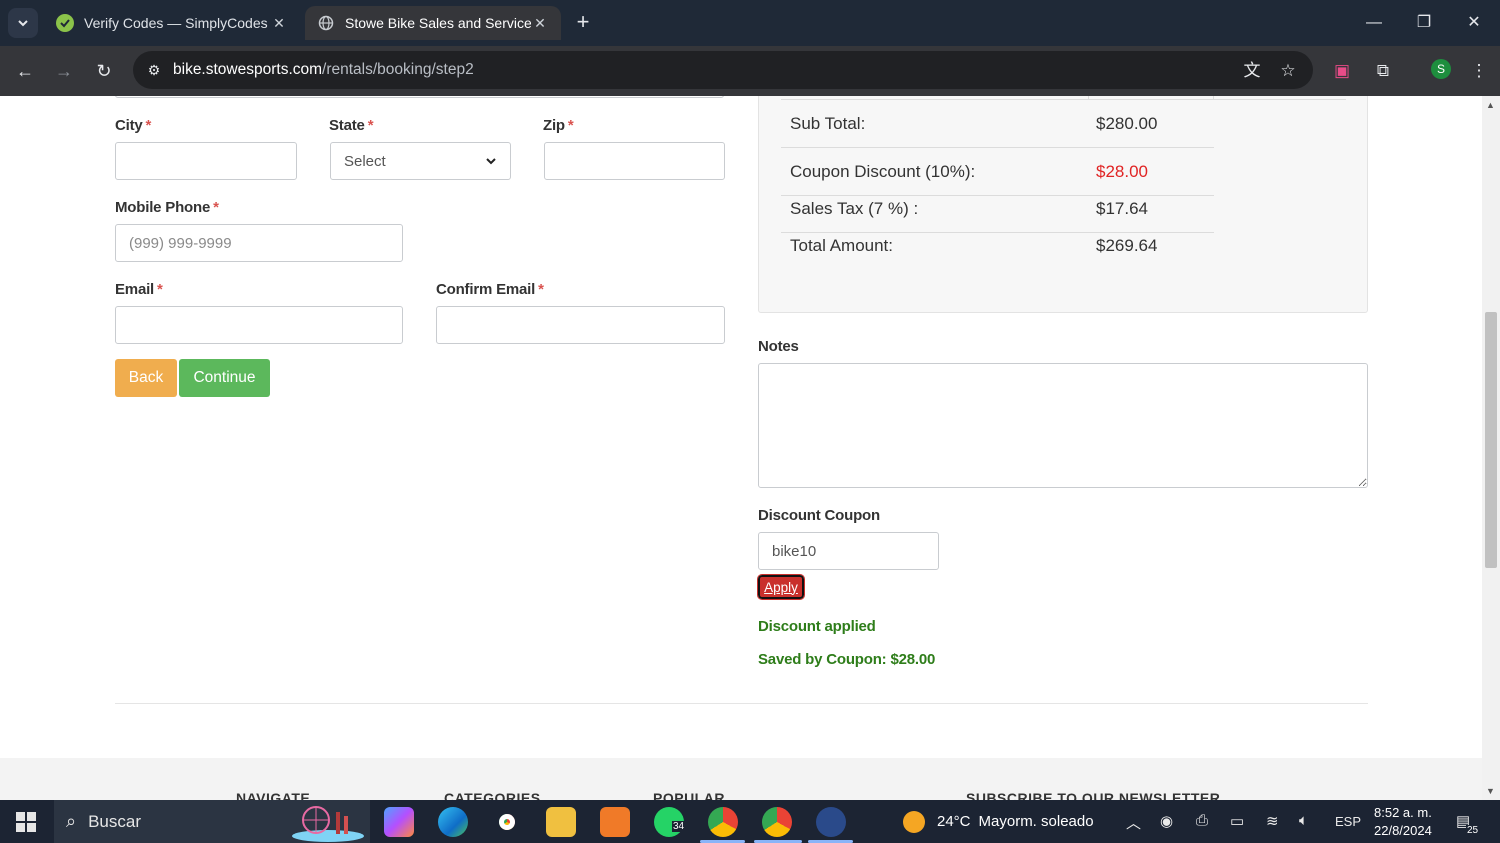 The image size is (1500, 843). What do you see at coordinates (419, 97) in the screenshot?
I see `address-field` at bounding box center [419, 97].